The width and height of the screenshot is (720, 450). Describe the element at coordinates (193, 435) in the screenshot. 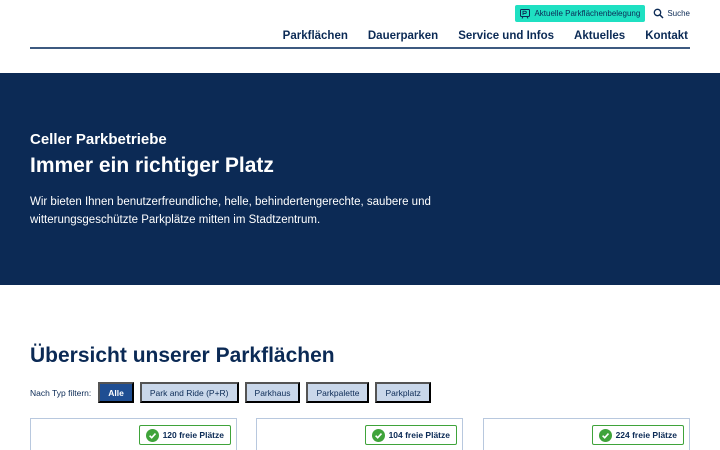

I see `free-spaces-count: 120 freie Plätze` at that location.